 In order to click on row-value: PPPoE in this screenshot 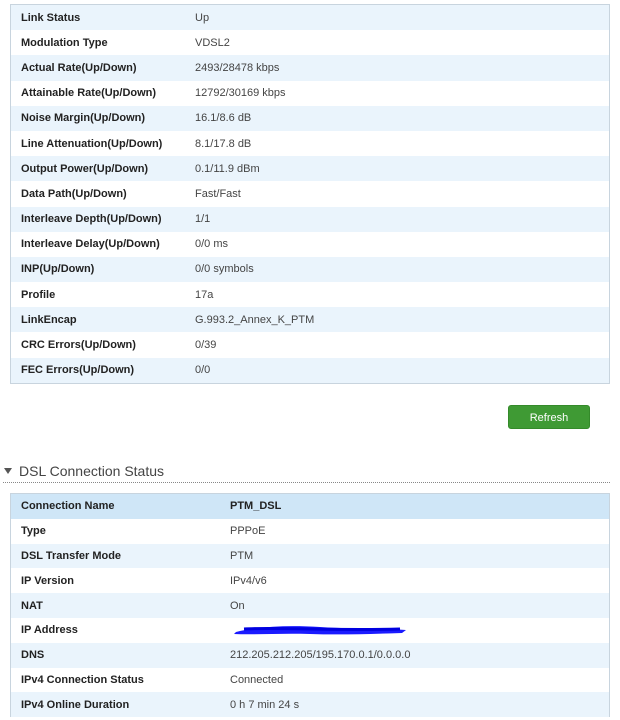, I will do `click(248, 531)`.